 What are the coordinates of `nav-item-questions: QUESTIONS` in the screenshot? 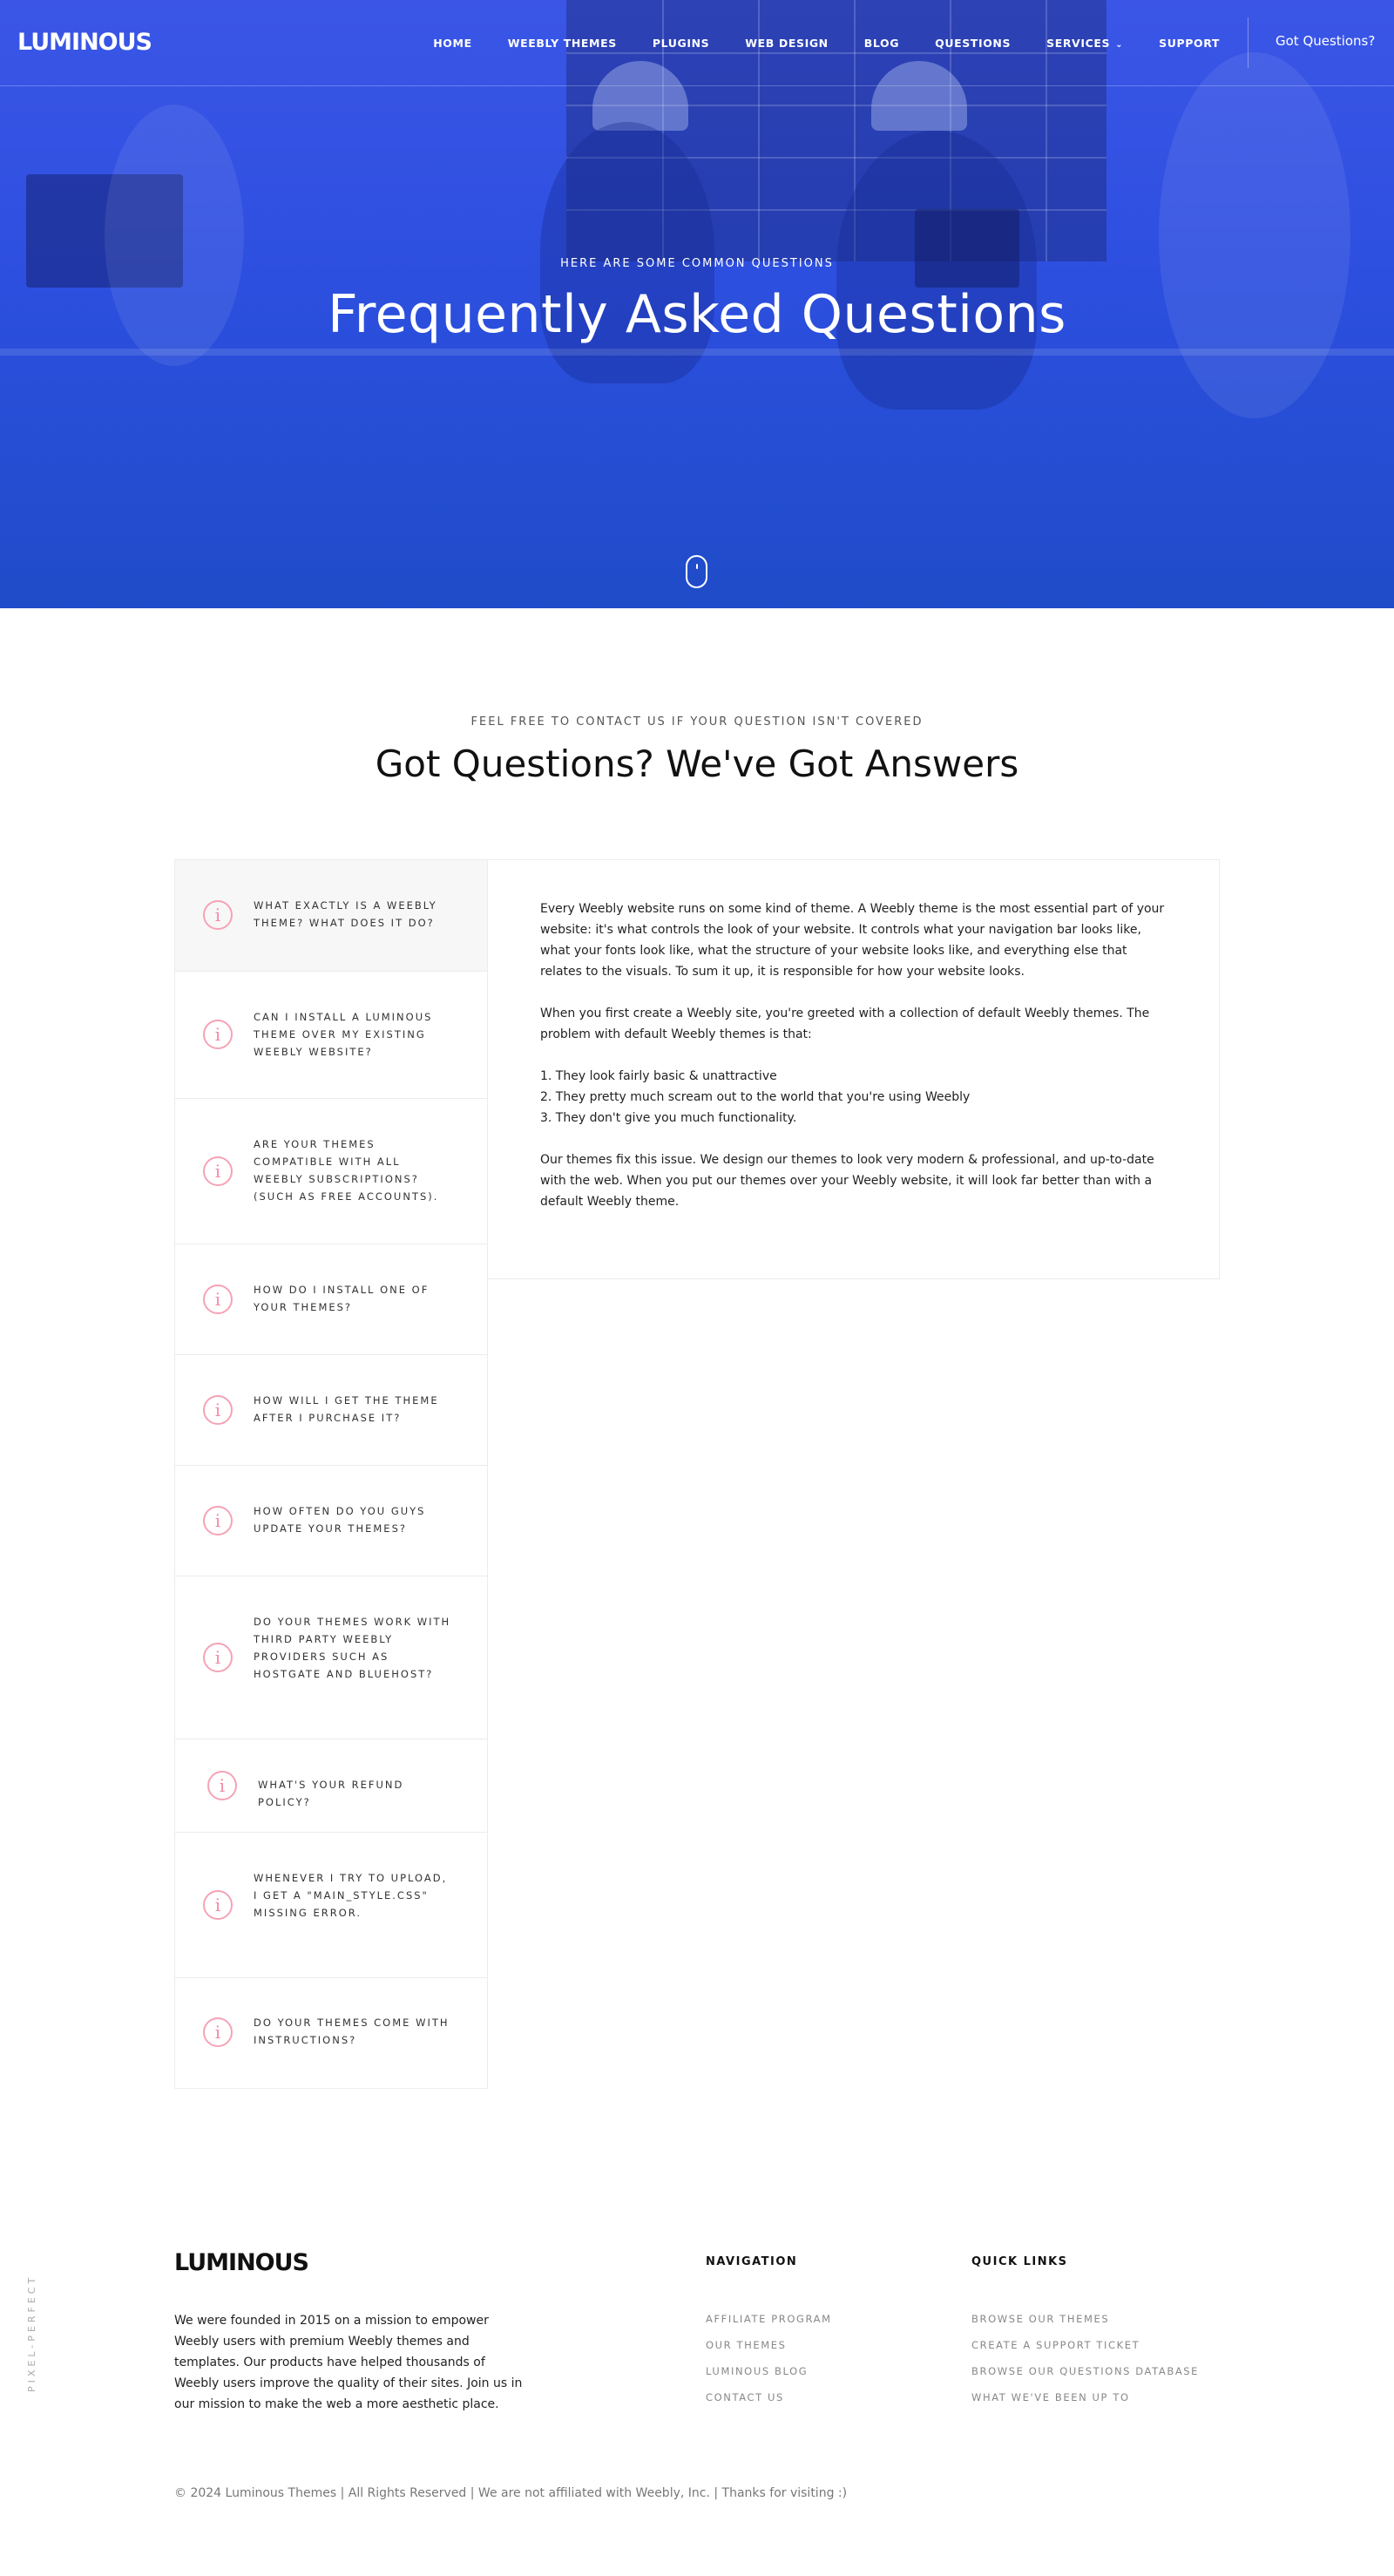 It's located at (973, 43).